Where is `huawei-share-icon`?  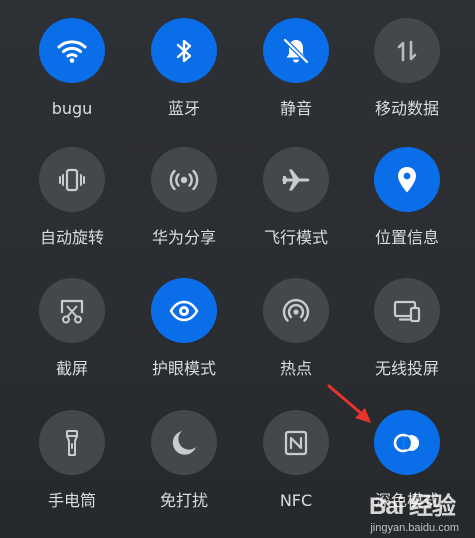 huawei-share-icon is located at coordinates (184, 179).